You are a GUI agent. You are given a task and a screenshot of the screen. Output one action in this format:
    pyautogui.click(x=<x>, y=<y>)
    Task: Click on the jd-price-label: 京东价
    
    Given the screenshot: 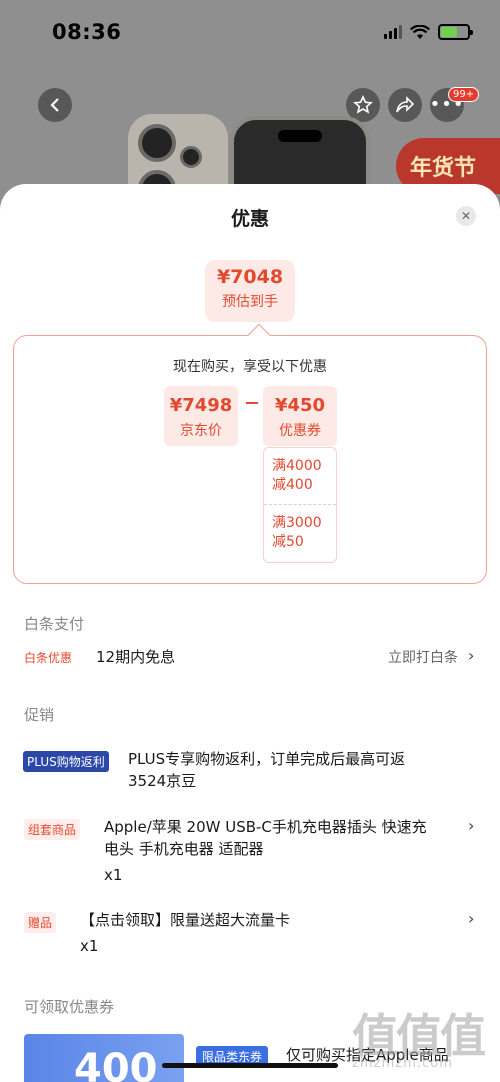 What is the action you would take?
    pyautogui.click(x=201, y=431)
    